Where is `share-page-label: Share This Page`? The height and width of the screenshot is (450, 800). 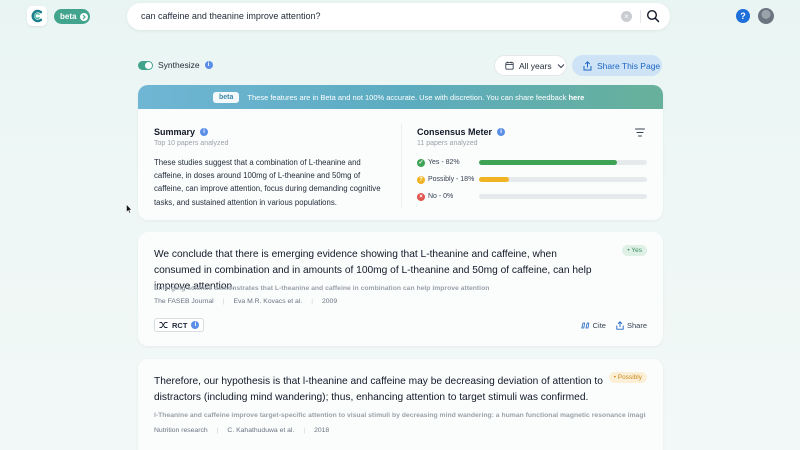
share-page-label: Share This Page is located at coordinates (629, 65).